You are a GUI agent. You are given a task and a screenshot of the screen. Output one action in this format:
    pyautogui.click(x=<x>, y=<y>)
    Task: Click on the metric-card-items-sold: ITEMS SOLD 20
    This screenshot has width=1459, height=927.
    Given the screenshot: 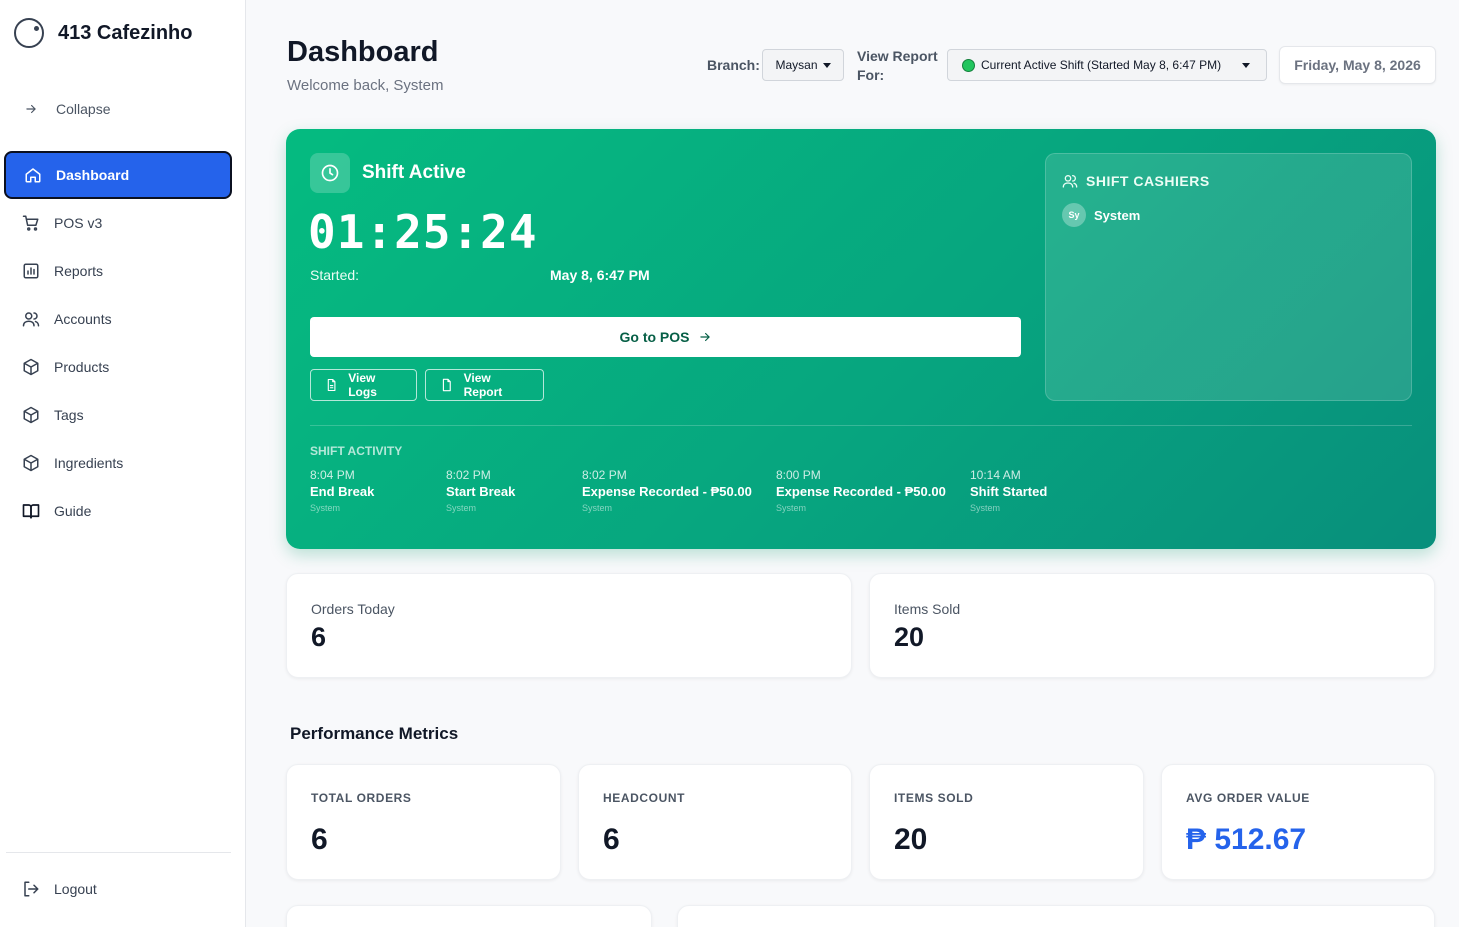 What is the action you would take?
    pyautogui.click(x=1006, y=822)
    